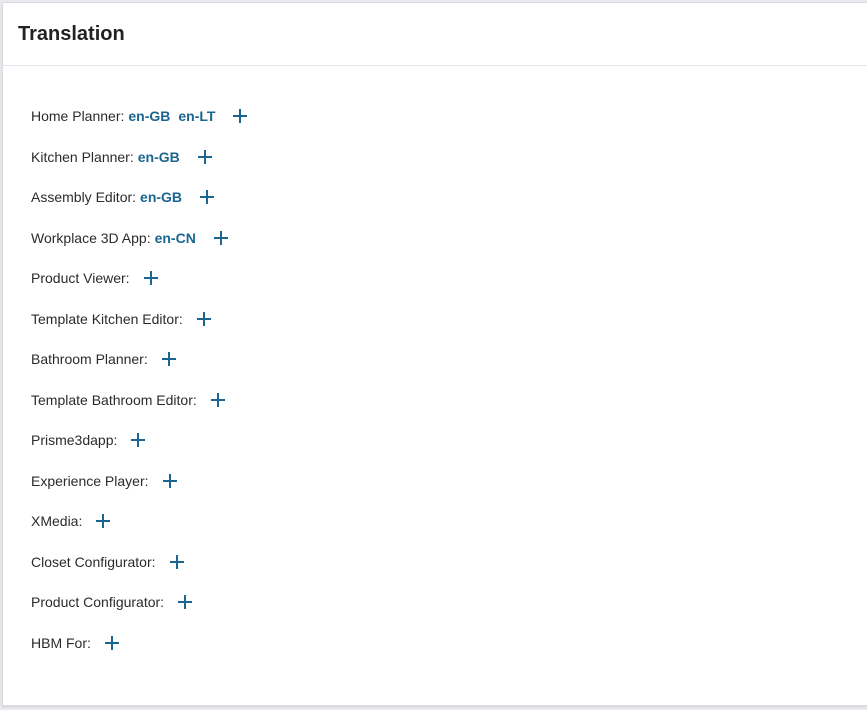  What do you see at coordinates (74, 440) in the screenshot?
I see `app-name-label: Prisme3dapp:` at bounding box center [74, 440].